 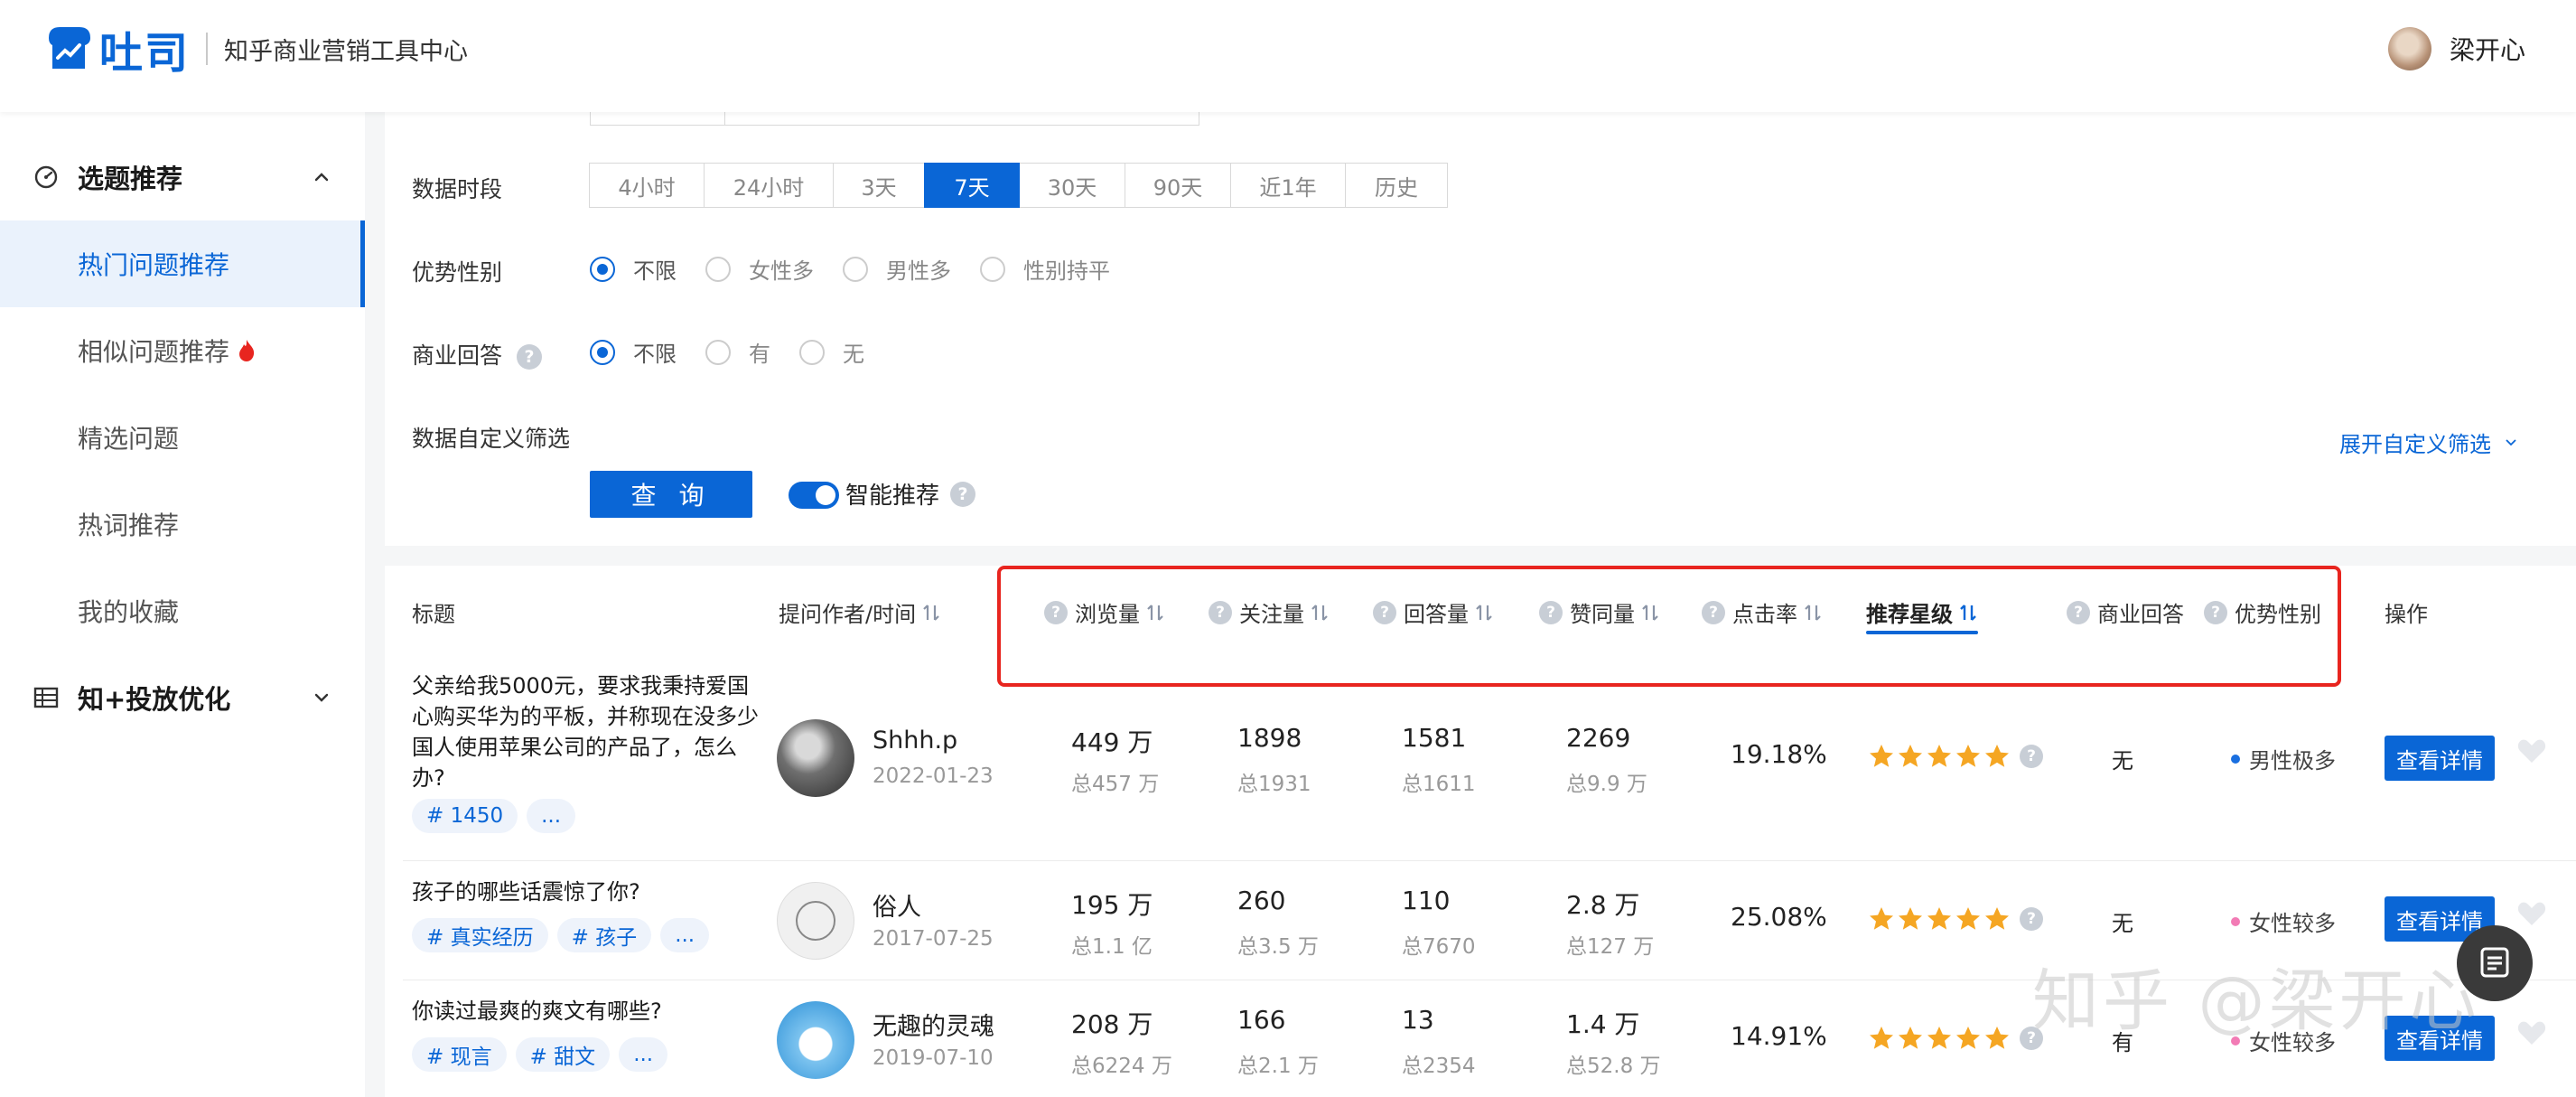 I want to click on views-value: 195 万, so click(x=1112, y=905).